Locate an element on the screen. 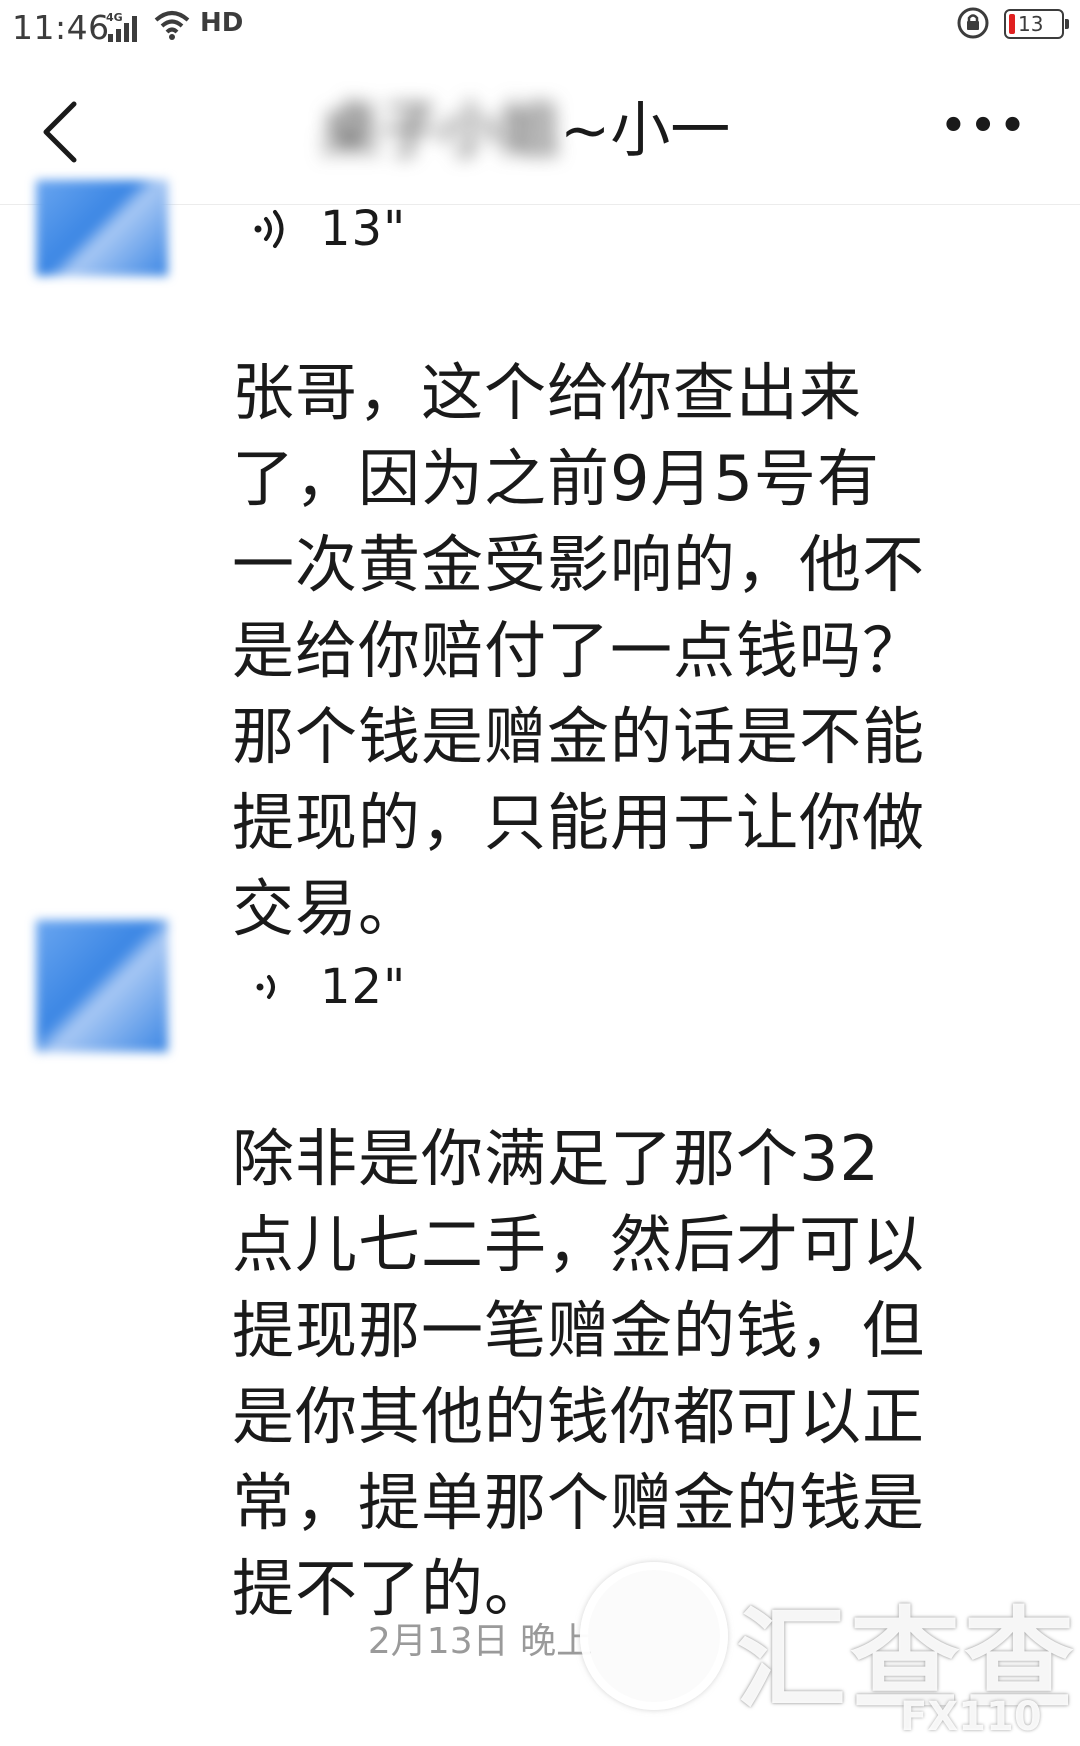  status-bar: 11:46 4G HD 13 is located at coordinates (540, 28).